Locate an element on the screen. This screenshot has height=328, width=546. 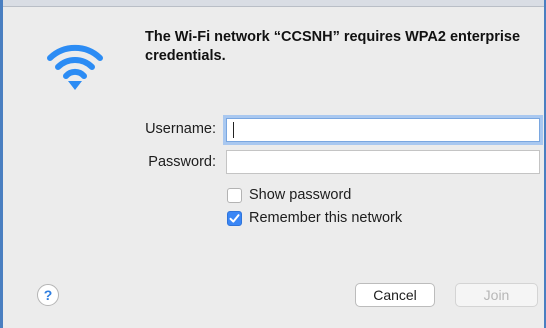
username-label: Username: is located at coordinates (180, 129).